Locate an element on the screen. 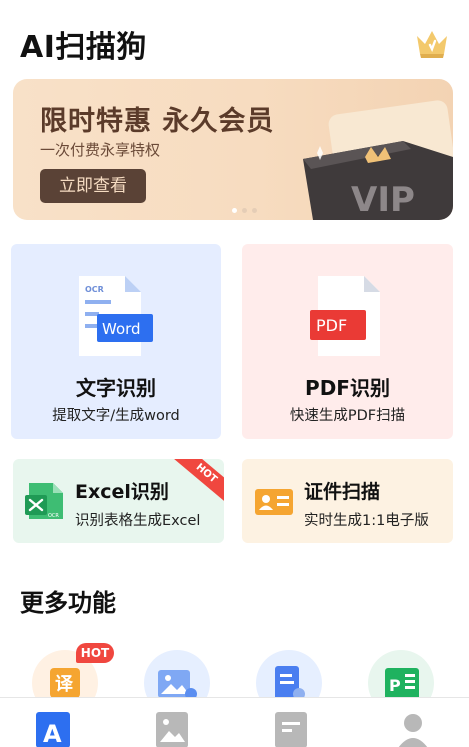 The height and width of the screenshot is (747, 469). pdf-recognition-subtitle: 快速生成PDF扫描 is located at coordinates (347, 416).